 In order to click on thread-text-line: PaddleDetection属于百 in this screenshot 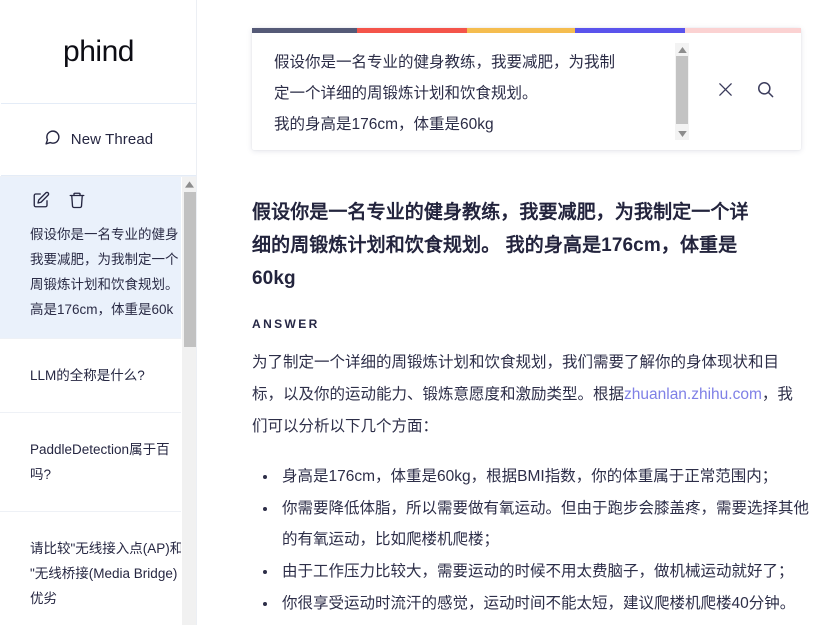, I will do `click(100, 449)`.